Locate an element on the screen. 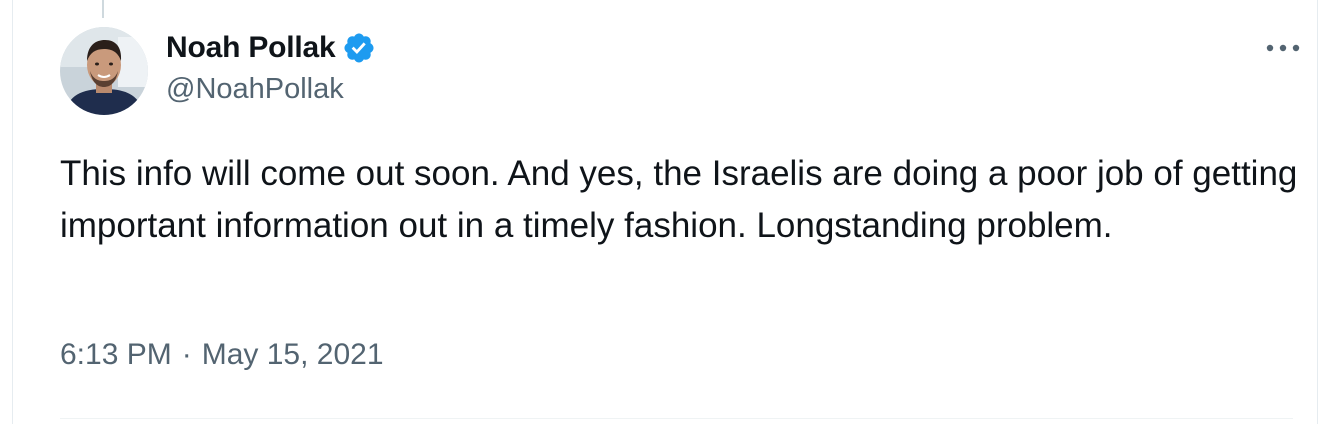 The image size is (1330, 424). more-options-button is located at coordinates (1283, 48).